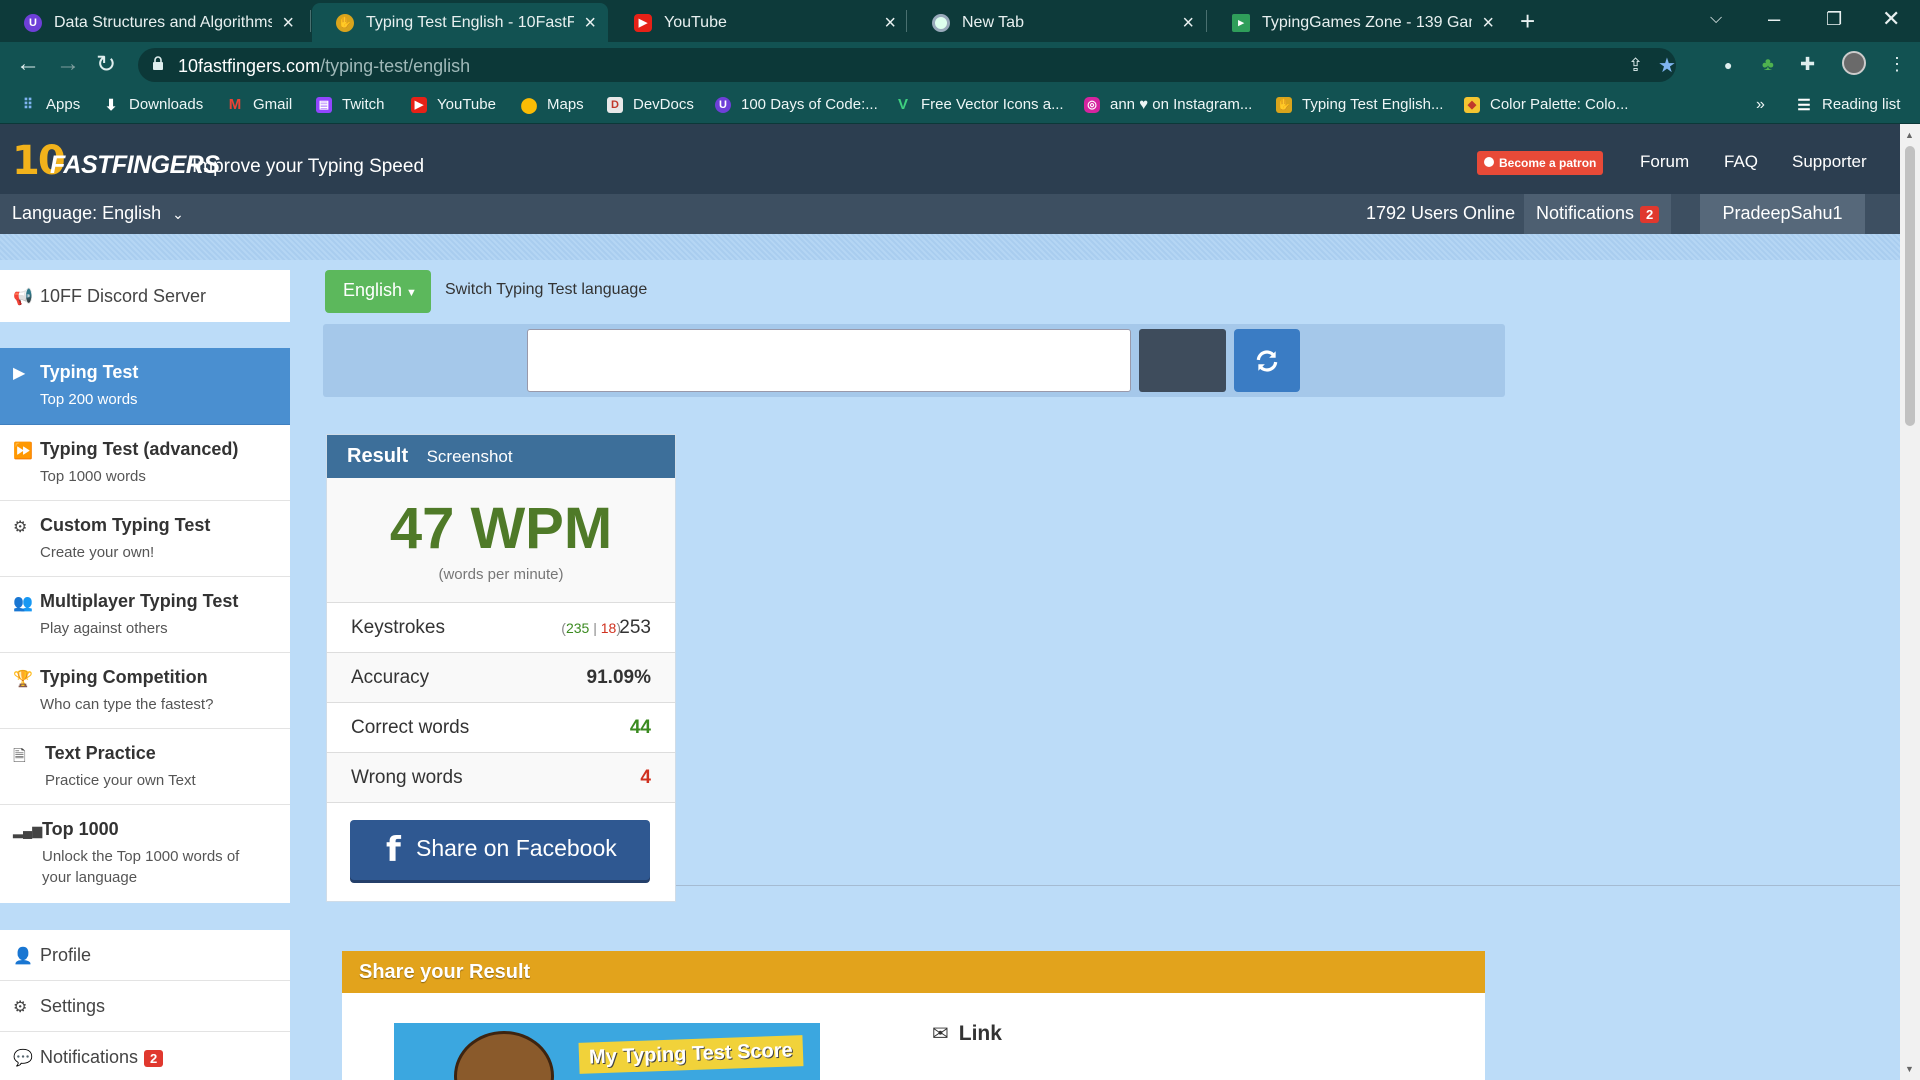 The image size is (1920, 1080). I want to click on tree-extension-icon: ♣, so click(1768, 64).